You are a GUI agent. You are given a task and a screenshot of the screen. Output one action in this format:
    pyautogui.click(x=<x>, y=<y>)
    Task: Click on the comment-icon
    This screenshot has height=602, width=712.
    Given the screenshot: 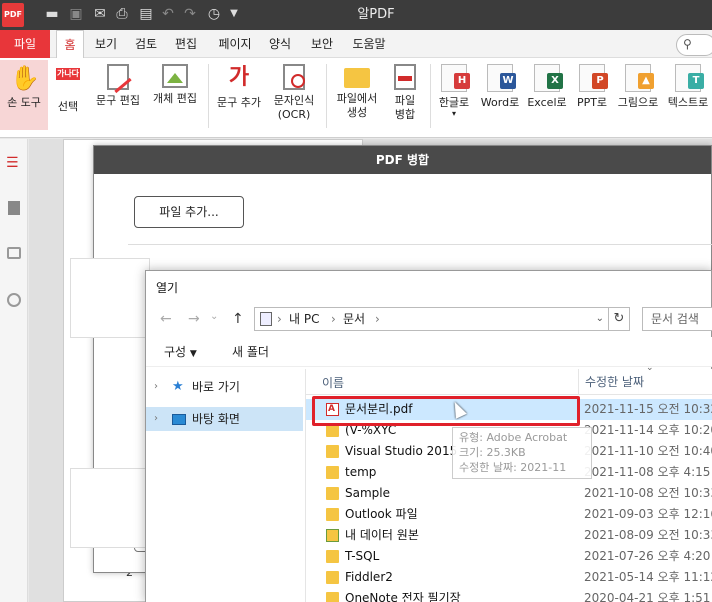 What is the action you would take?
    pyautogui.click(x=14, y=253)
    